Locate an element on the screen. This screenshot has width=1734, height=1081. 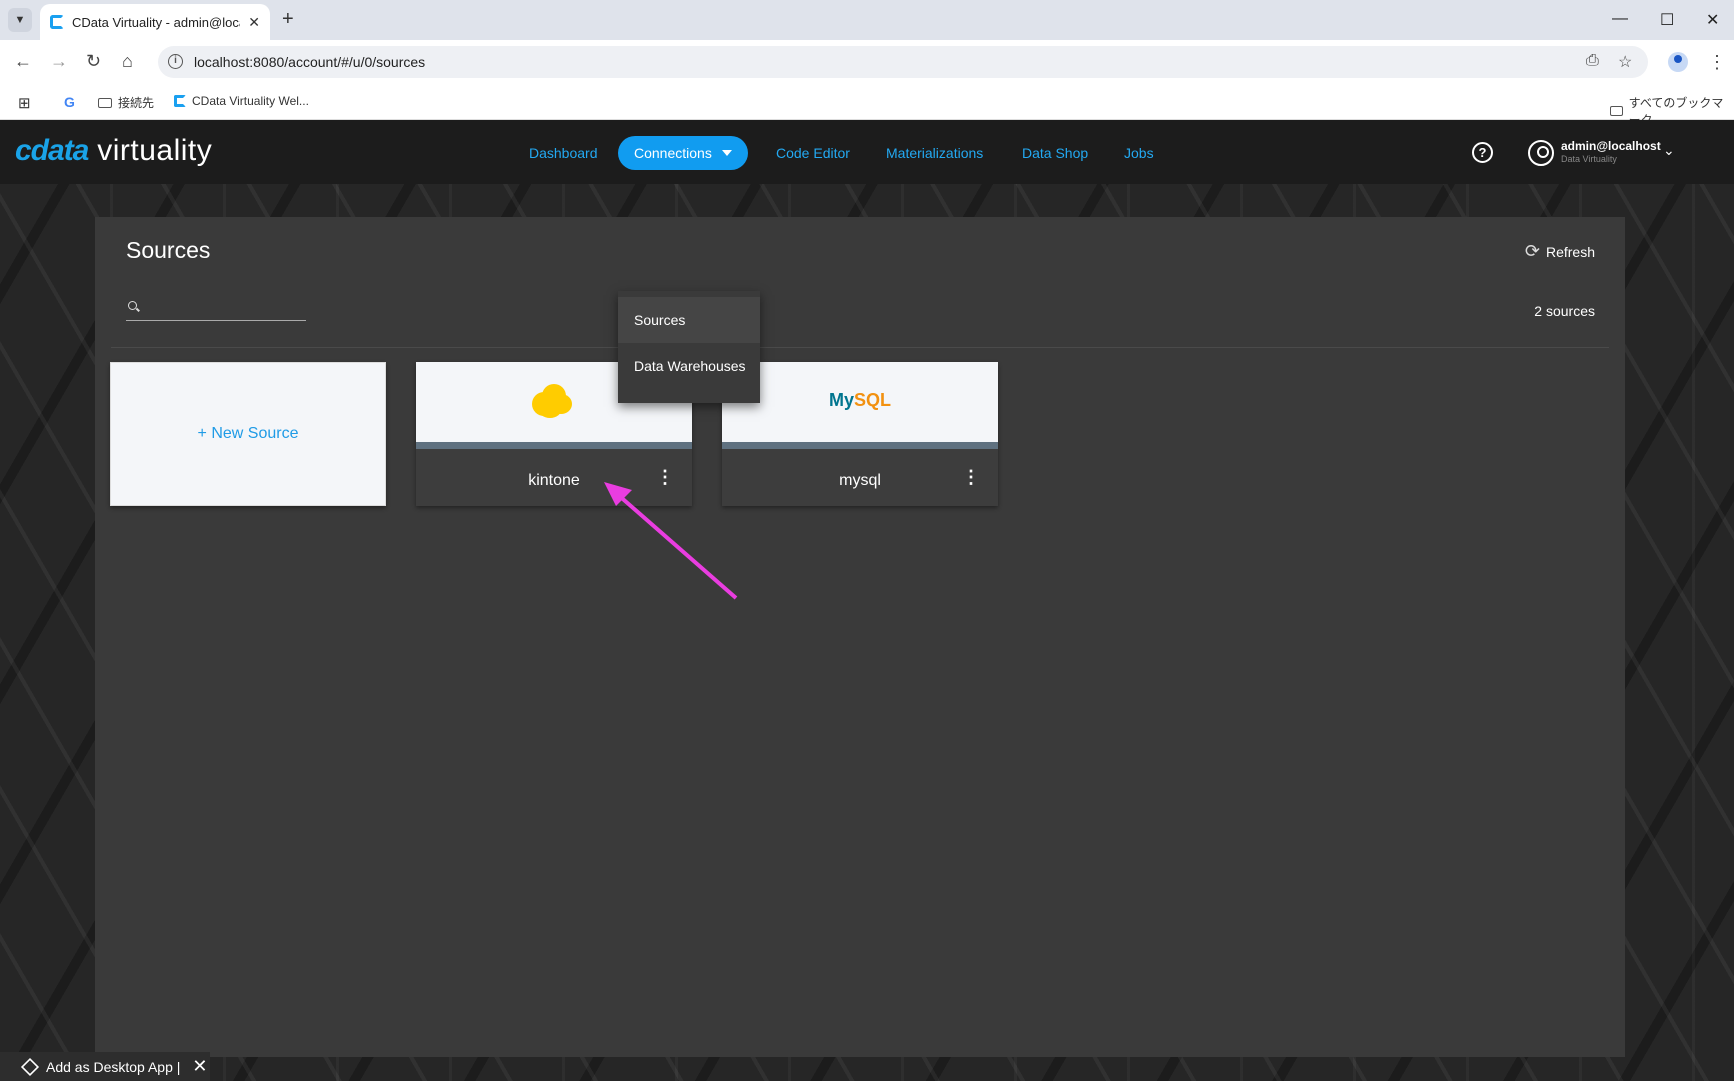
bookmark-folder: 接続先 is located at coordinates (126, 102).